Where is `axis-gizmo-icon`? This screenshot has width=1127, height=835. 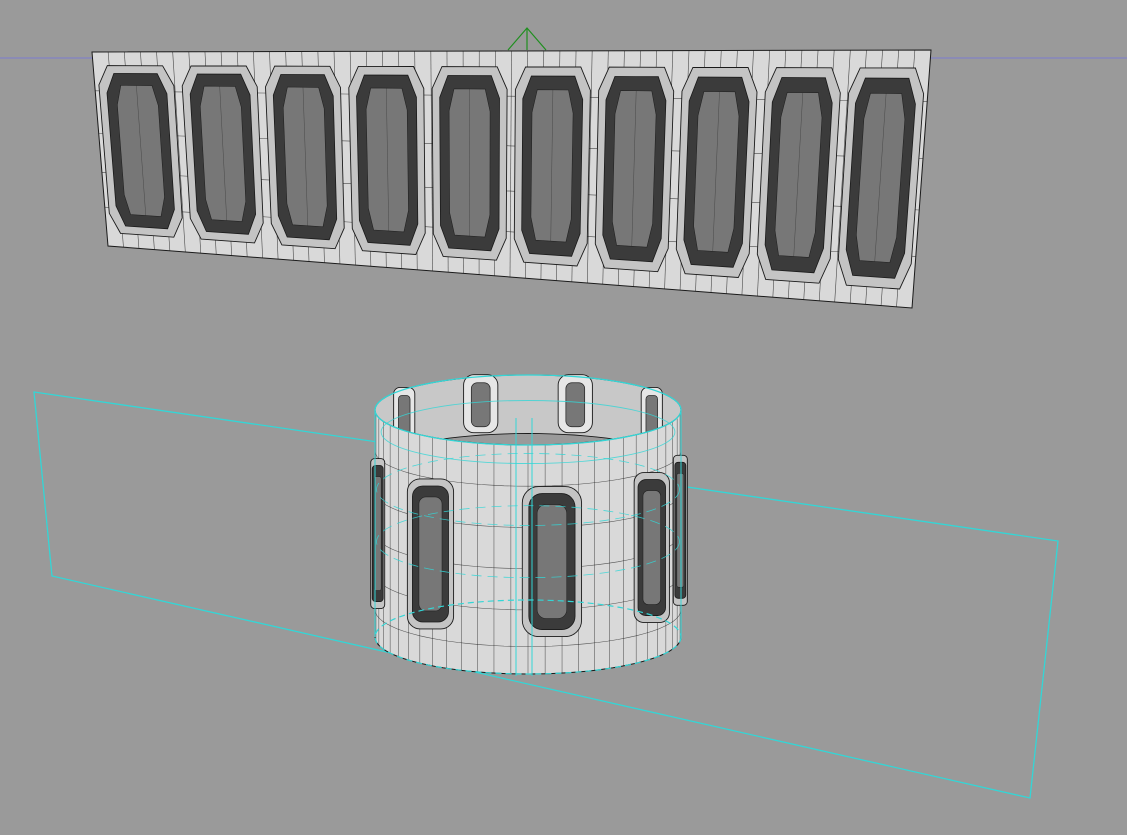
axis-gizmo-icon is located at coordinates (527, 39).